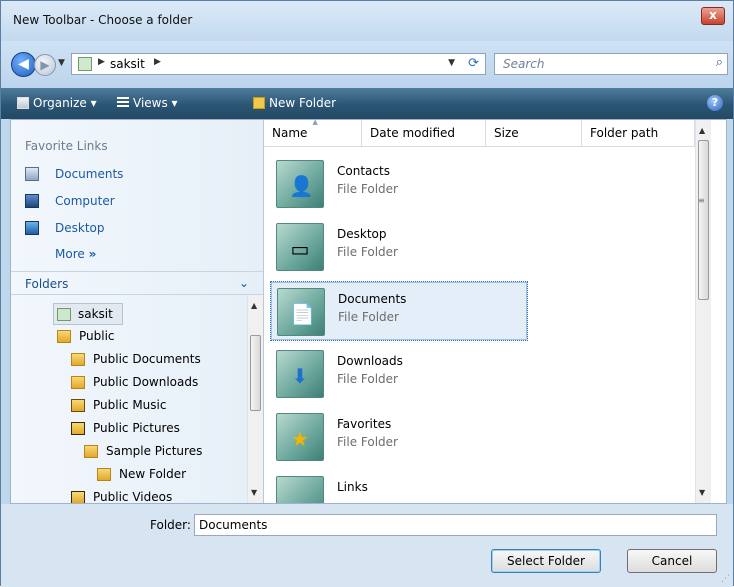  Describe the element at coordinates (703, 311) in the screenshot. I see `file-list-scrollbar: ▲ ≡ ▼` at that location.